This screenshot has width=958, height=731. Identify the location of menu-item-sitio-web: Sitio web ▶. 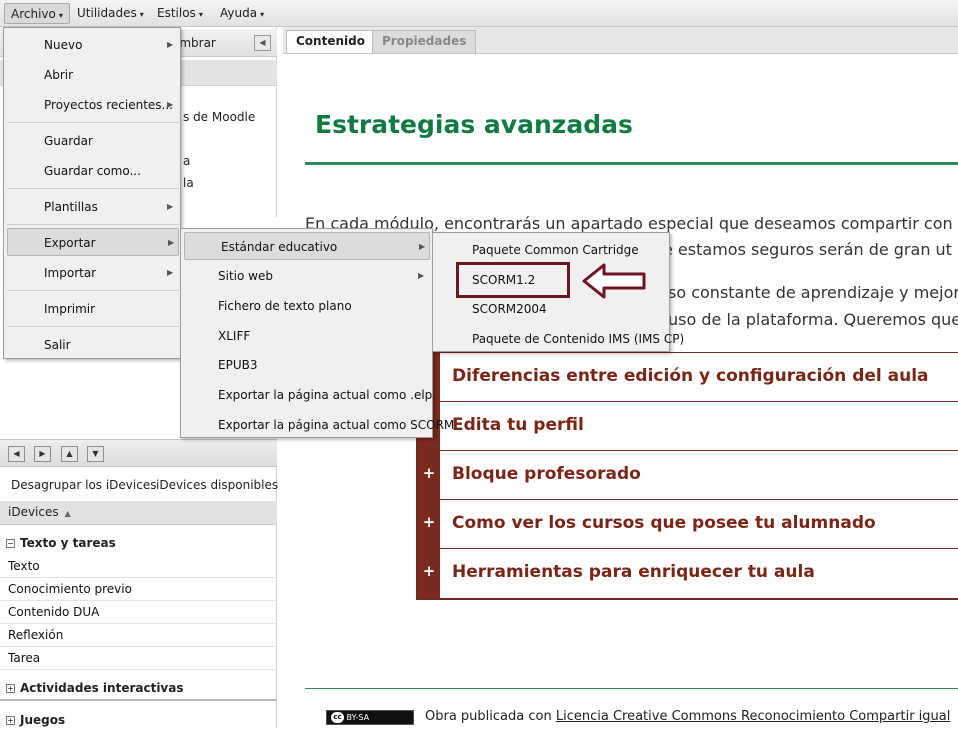
(307, 276).